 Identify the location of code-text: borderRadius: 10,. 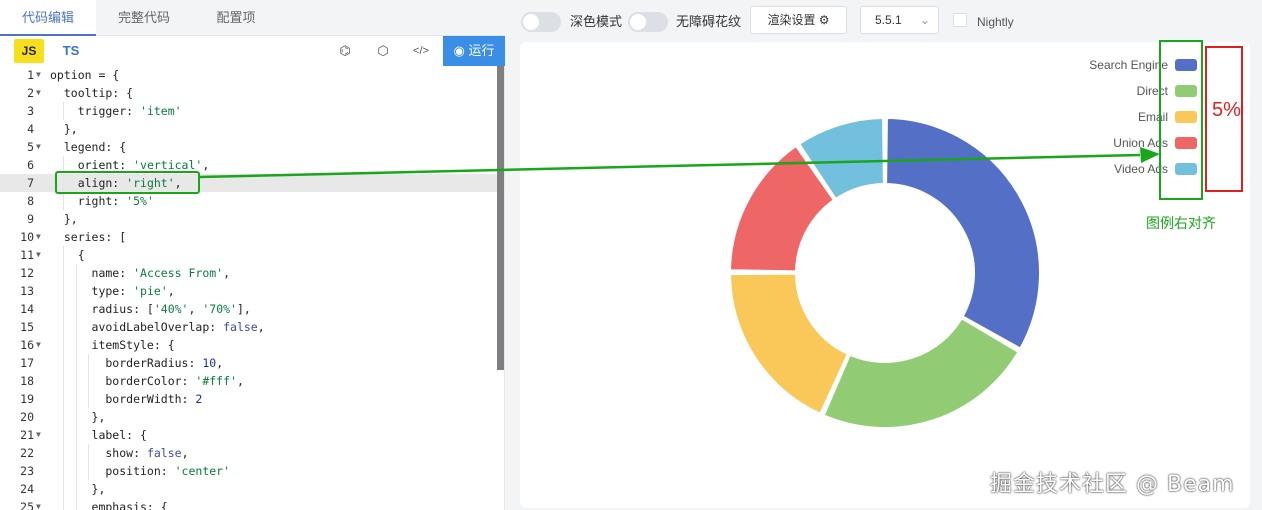
(137, 363).